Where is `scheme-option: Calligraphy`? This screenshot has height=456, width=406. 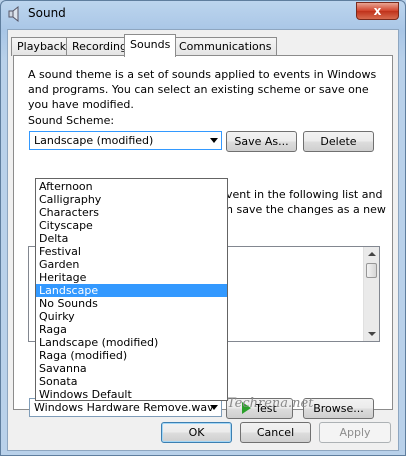 scheme-option: Calligraphy is located at coordinates (131, 199).